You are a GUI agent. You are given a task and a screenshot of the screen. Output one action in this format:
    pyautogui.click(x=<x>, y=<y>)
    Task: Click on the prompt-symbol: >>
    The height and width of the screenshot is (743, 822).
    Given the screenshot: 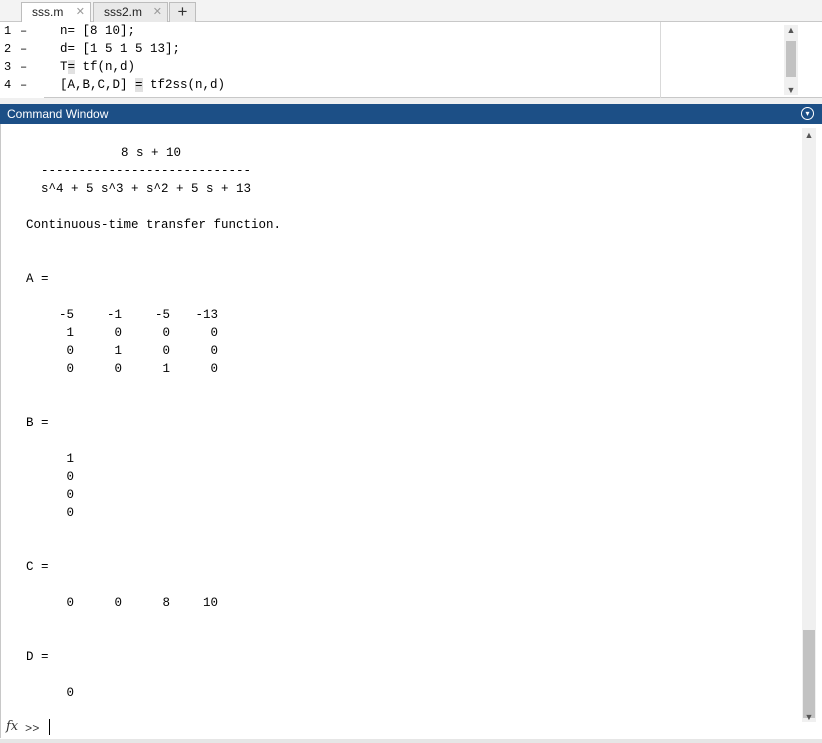 What is the action you would take?
    pyautogui.click(x=32, y=729)
    